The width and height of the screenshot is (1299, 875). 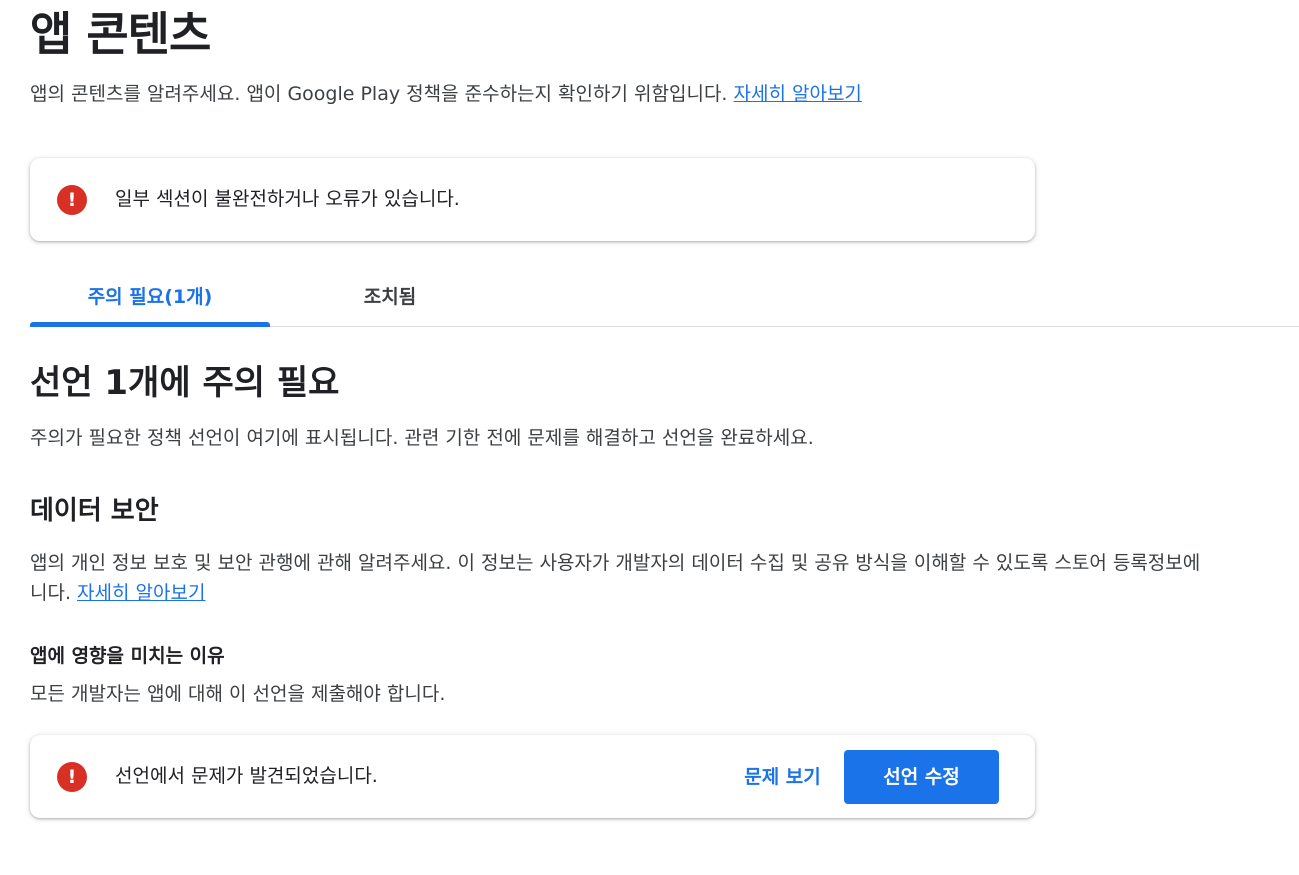 I want to click on data-safety-description-line2-wrapper: 니다. 자세히 알아보기, so click(x=664, y=593).